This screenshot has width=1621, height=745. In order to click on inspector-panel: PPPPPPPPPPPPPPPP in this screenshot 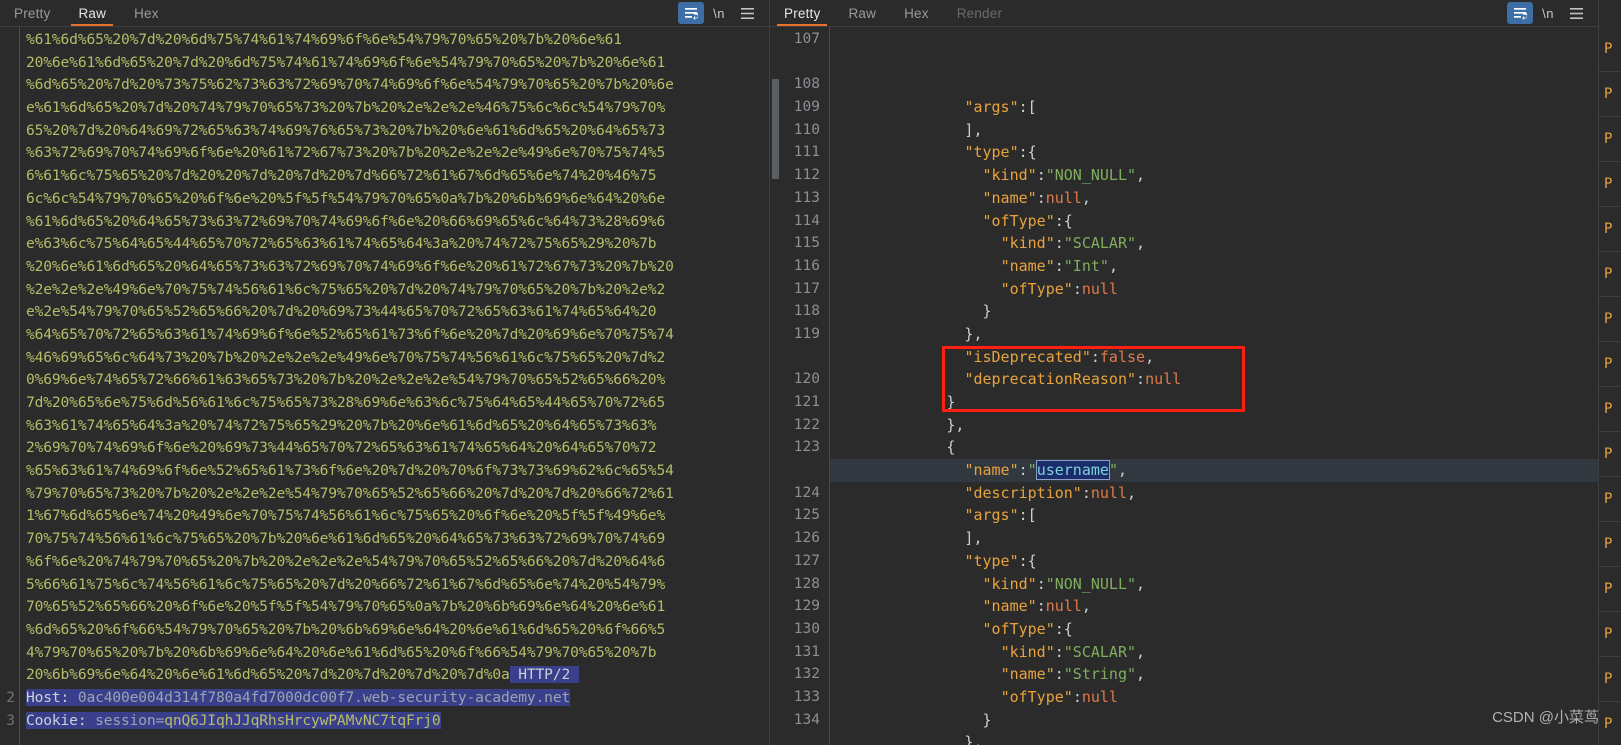, I will do `click(1609, 372)`.